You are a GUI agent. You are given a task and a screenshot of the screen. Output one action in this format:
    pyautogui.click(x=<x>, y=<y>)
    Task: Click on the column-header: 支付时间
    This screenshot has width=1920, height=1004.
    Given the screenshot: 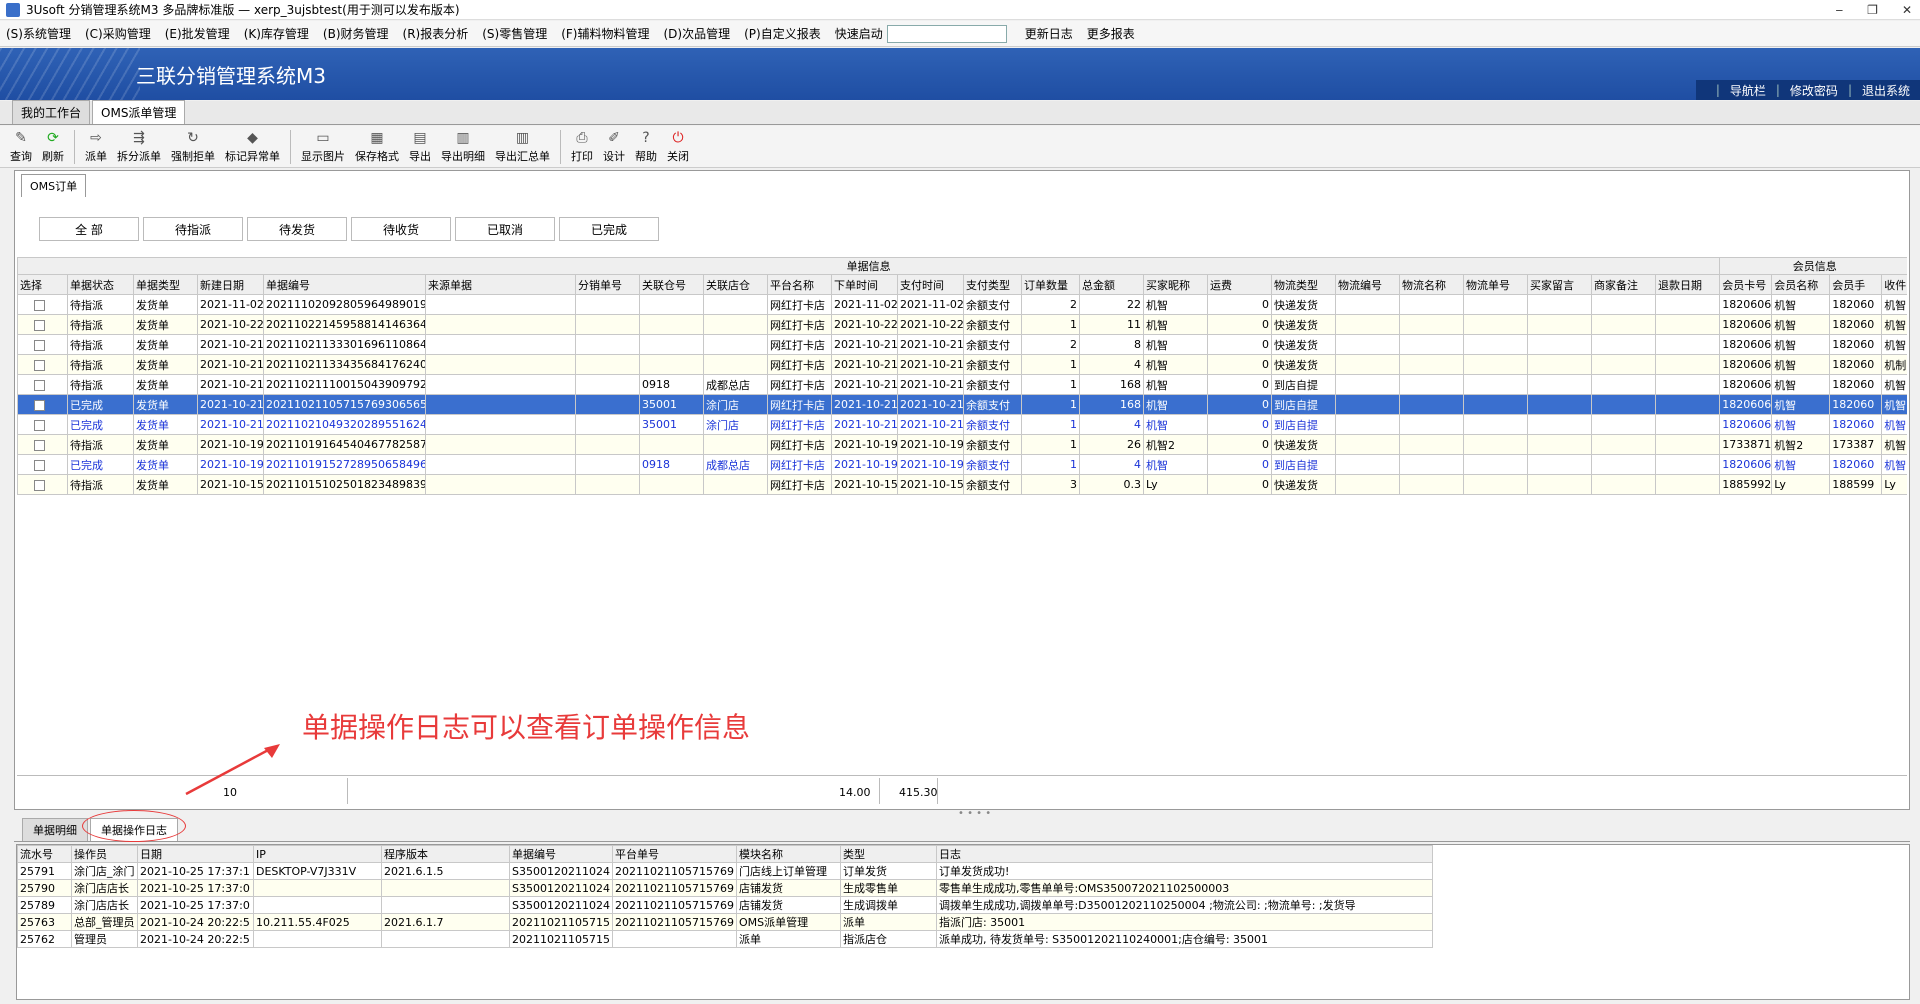 What is the action you would take?
    pyautogui.click(x=930, y=284)
    